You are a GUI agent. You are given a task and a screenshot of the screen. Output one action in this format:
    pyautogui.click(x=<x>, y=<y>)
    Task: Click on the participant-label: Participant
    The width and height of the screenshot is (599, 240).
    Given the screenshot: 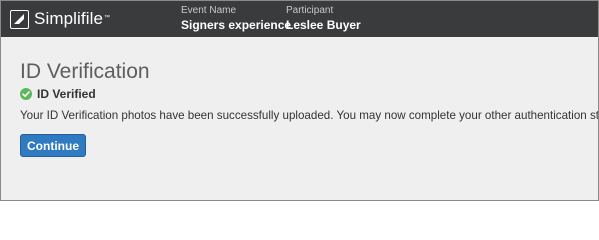 What is the action you would take?
    pyautogui.click(x=310, y=10)
    